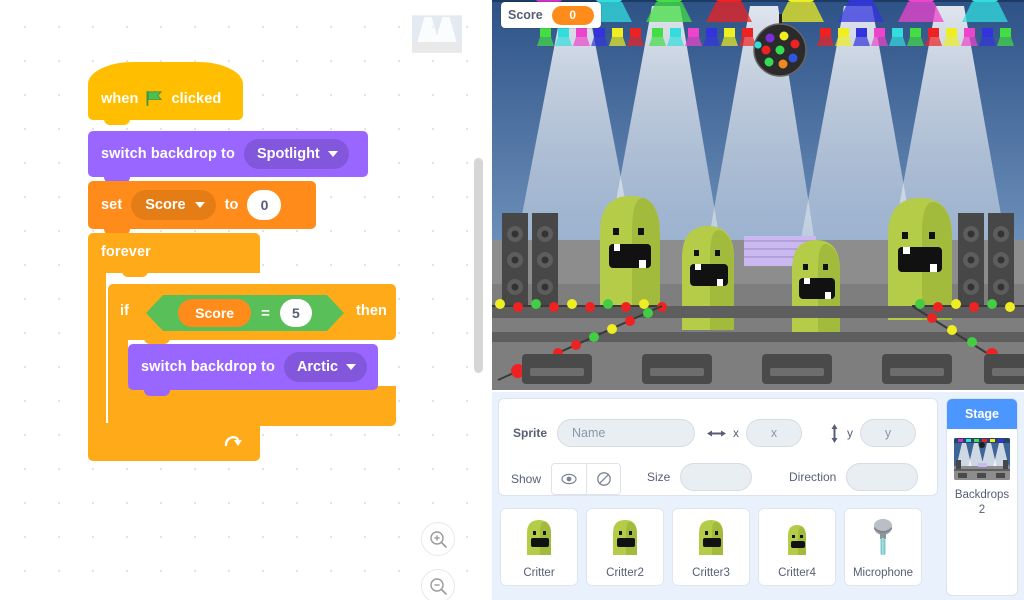 This screenshot has width=1024, height=600. I want to click on backdrop-dropdown-arctic: Arctic, so click(325, 367).